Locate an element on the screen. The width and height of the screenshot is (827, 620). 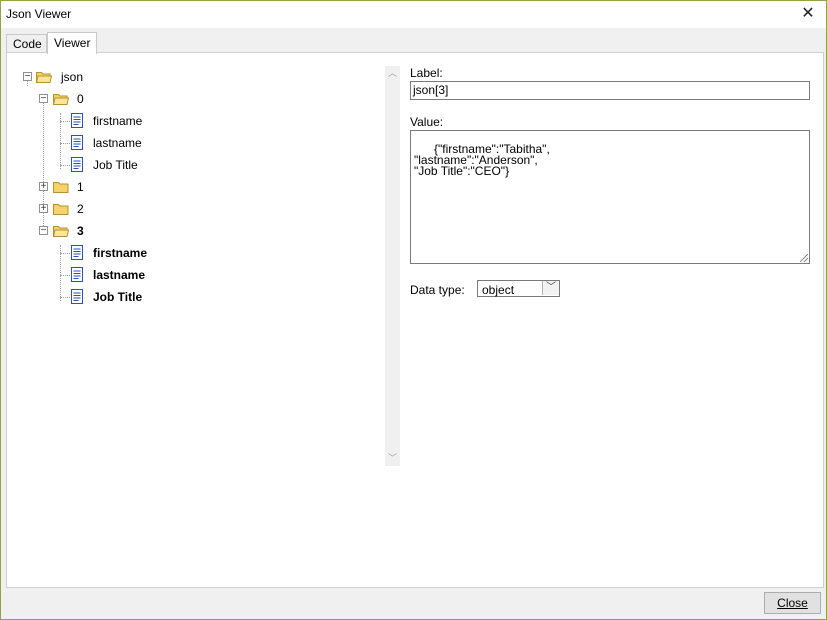
tree-node-0-job-title: Job Title is located at coordinates (196, 165).